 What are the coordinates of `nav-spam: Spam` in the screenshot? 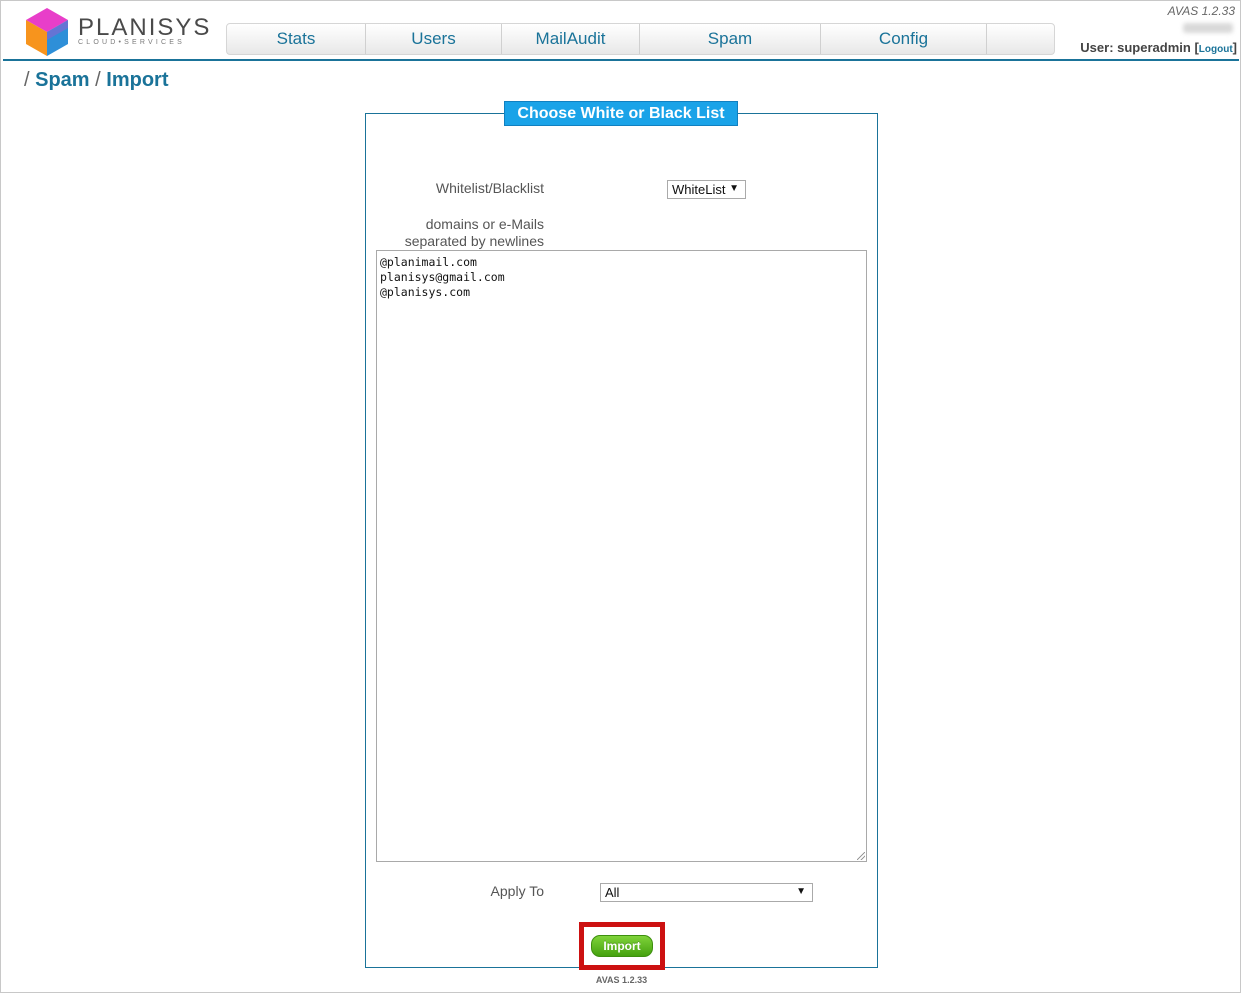 It's located at (730, 39).